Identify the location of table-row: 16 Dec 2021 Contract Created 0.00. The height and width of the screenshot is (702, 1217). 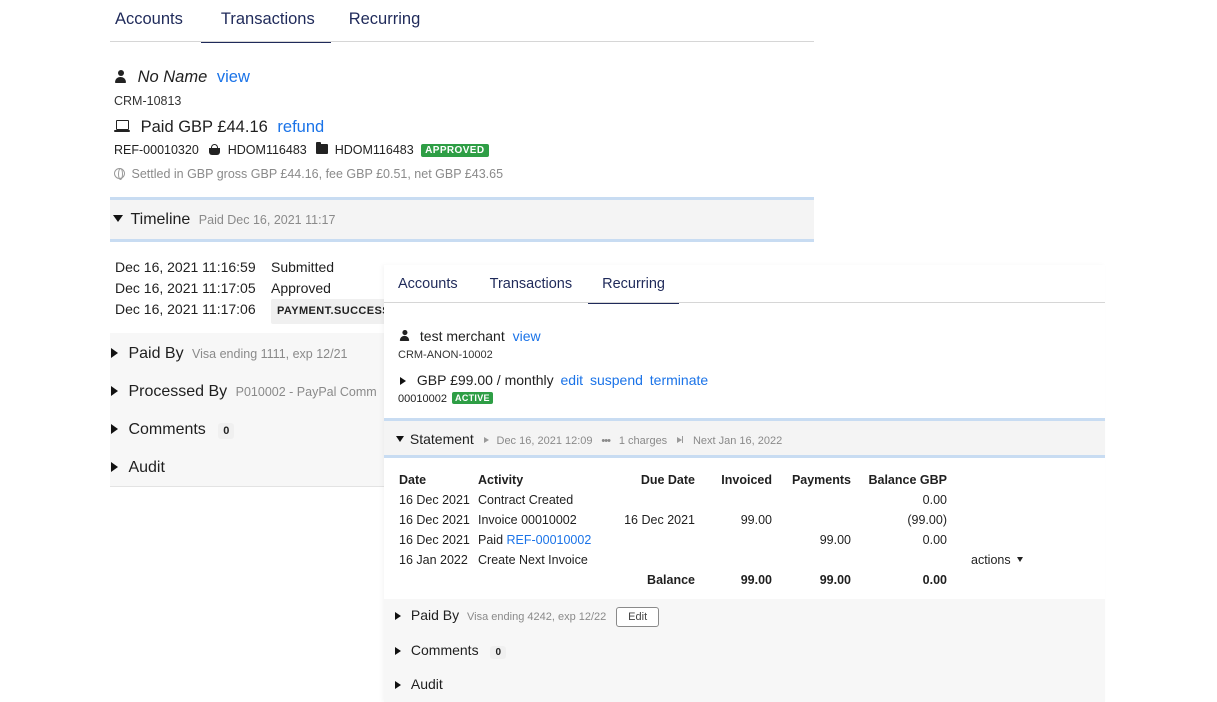
(718, 500).